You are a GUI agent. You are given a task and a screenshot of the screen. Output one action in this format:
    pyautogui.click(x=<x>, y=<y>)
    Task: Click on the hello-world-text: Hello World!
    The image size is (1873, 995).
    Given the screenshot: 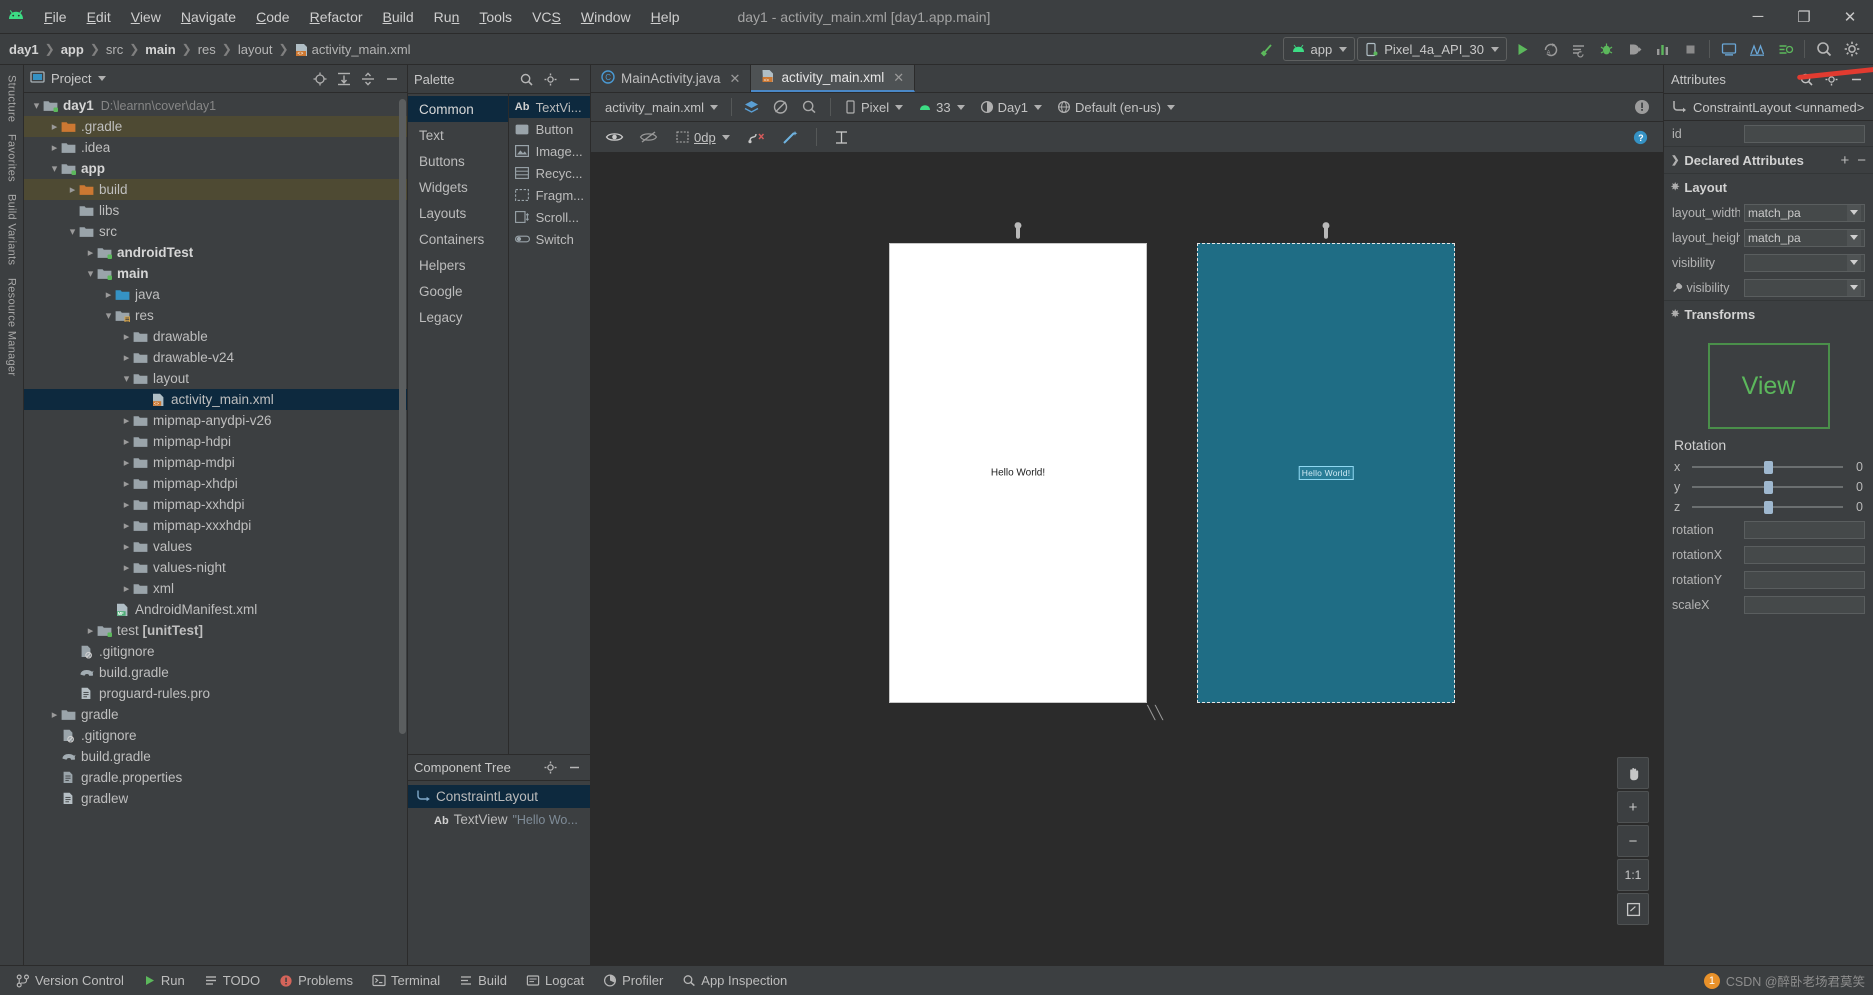 What is the action you would take?
    pyautogui.click(x=1018, y=473)
    